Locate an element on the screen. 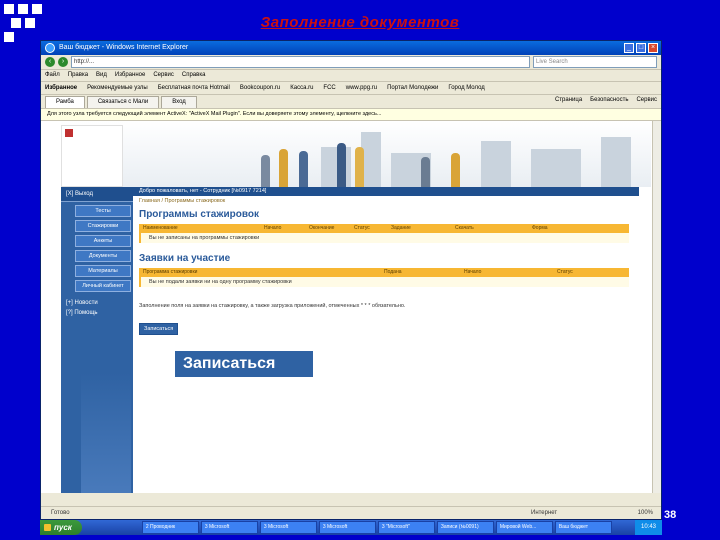 This screenshot has width=720, height=540. fav-link: Касса.ru is located at coordinates (301, 88).